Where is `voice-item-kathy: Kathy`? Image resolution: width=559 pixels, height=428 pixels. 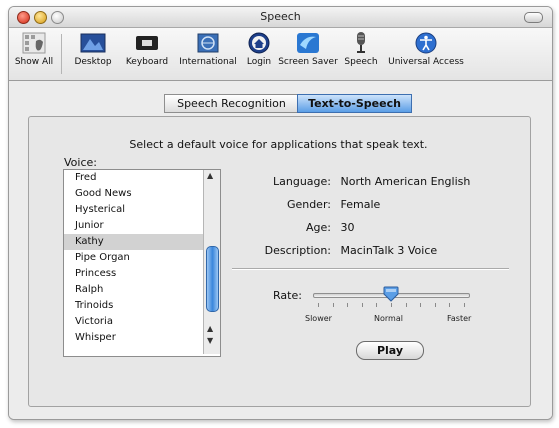 voice-item-kathy: Kathy is located at coordinates (142, 242).